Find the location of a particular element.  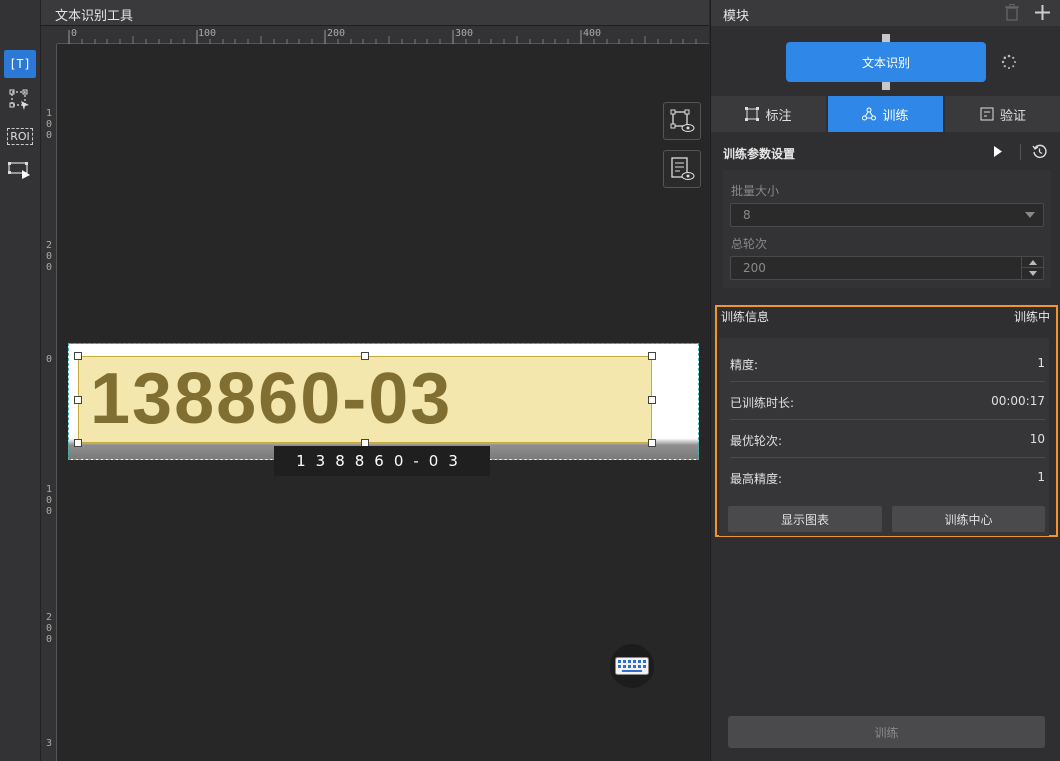

accuracy-value: 1 is located at coordinates (1041, 363).